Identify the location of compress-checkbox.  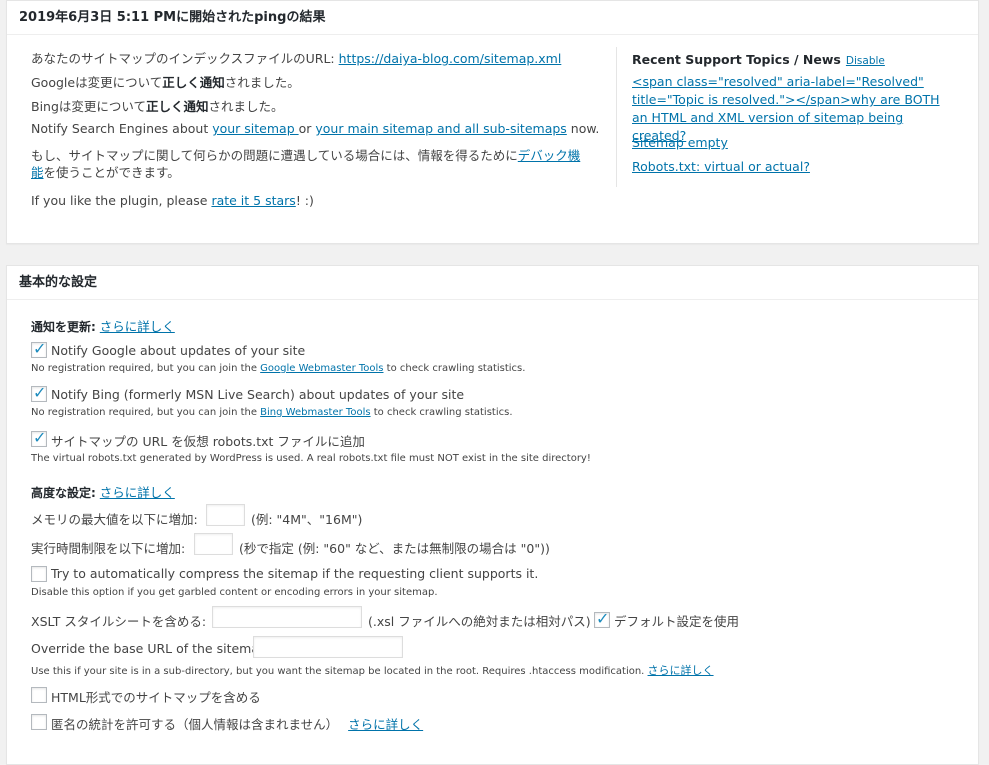
(39, 574).